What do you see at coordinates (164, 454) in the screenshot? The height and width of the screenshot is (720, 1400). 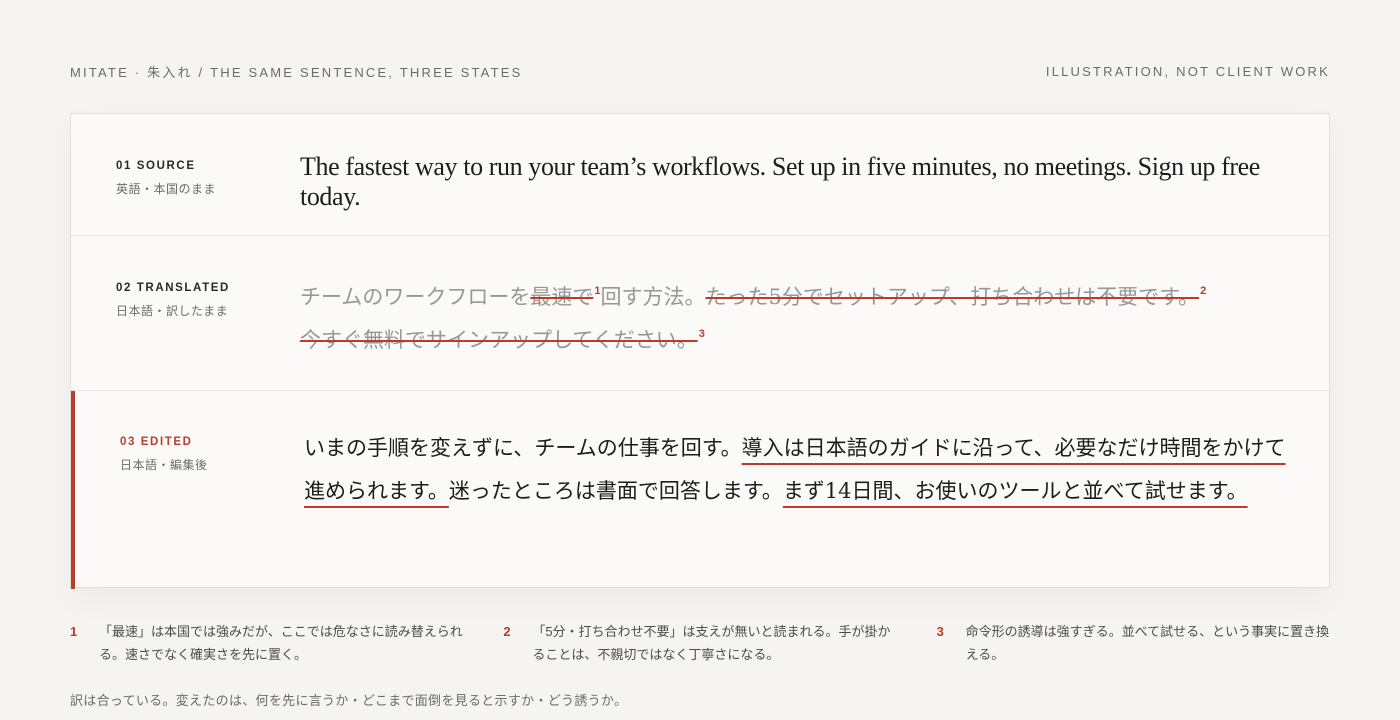 I see `row-label: 03 EDITED 日本語・編集後` at bounding box center [164, 454].